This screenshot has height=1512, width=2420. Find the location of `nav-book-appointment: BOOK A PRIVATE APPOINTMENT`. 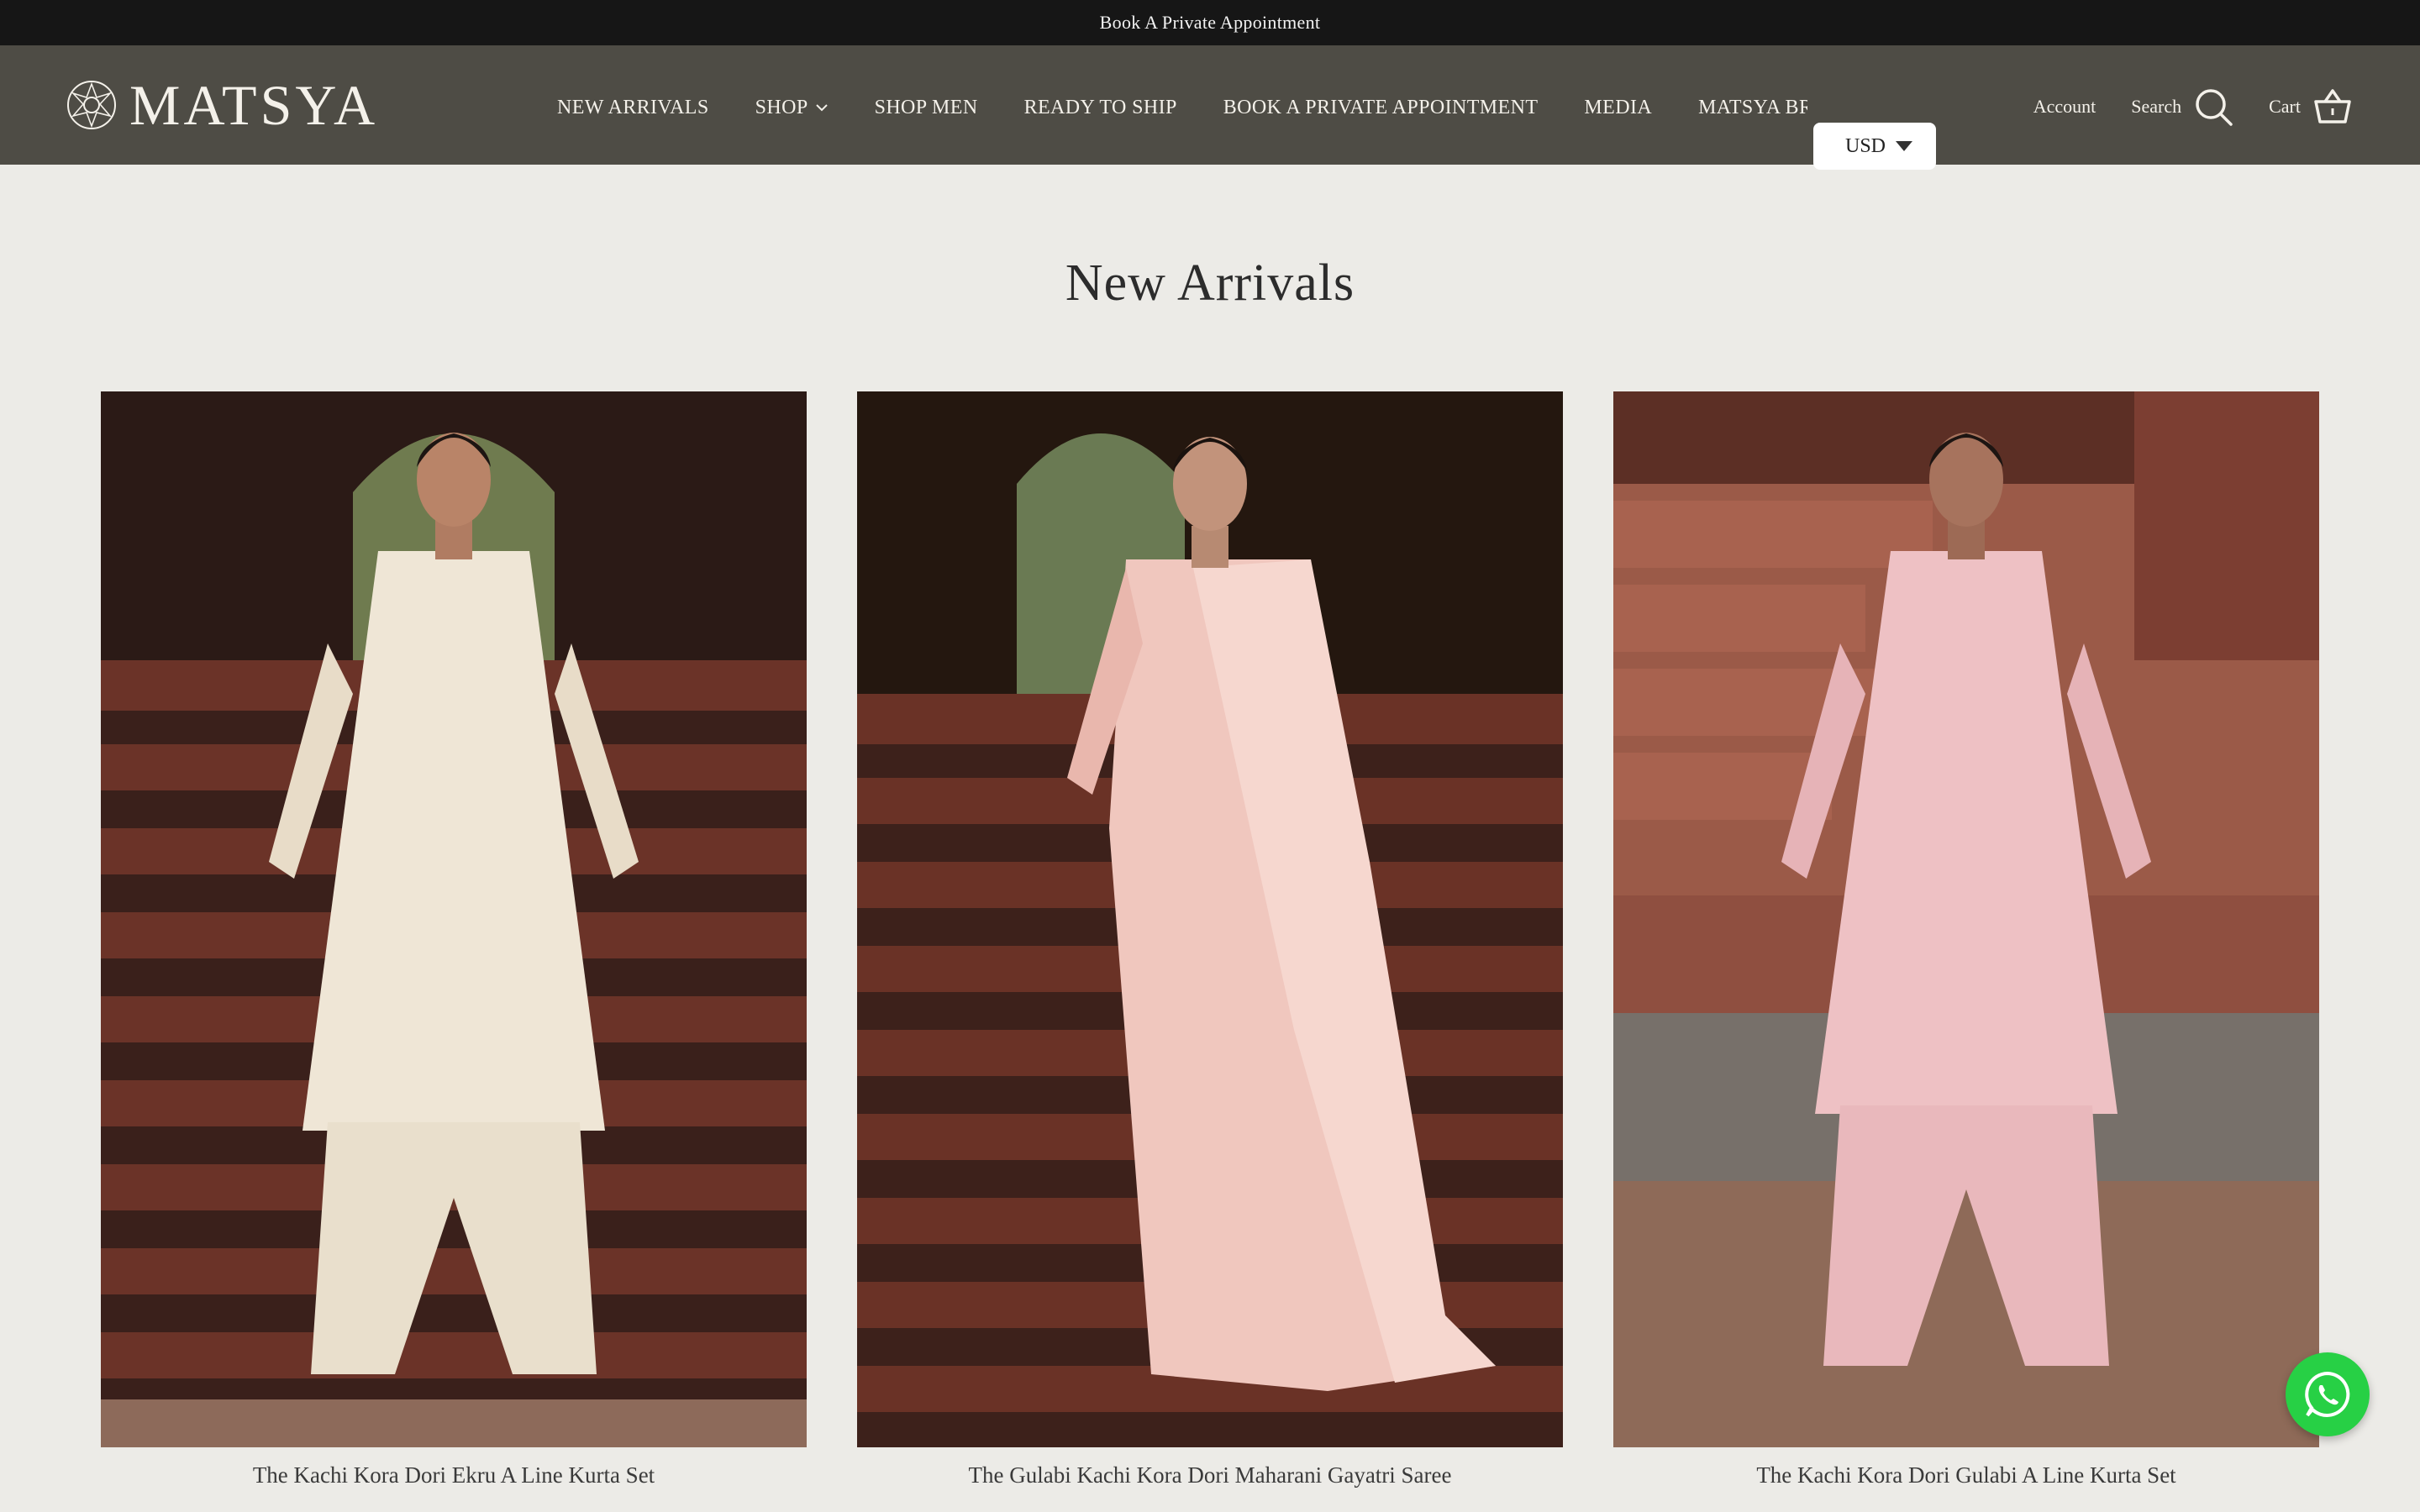

nav-book-appointment: BOOK A PRIVATE APPOINTMENT is located at coordinates (1381, 108).